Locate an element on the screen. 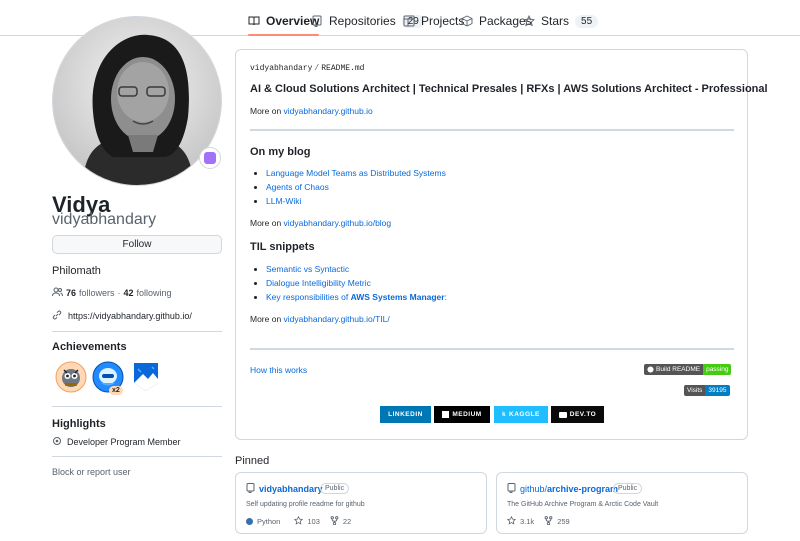  avatar is located at coordinates (137, 101).